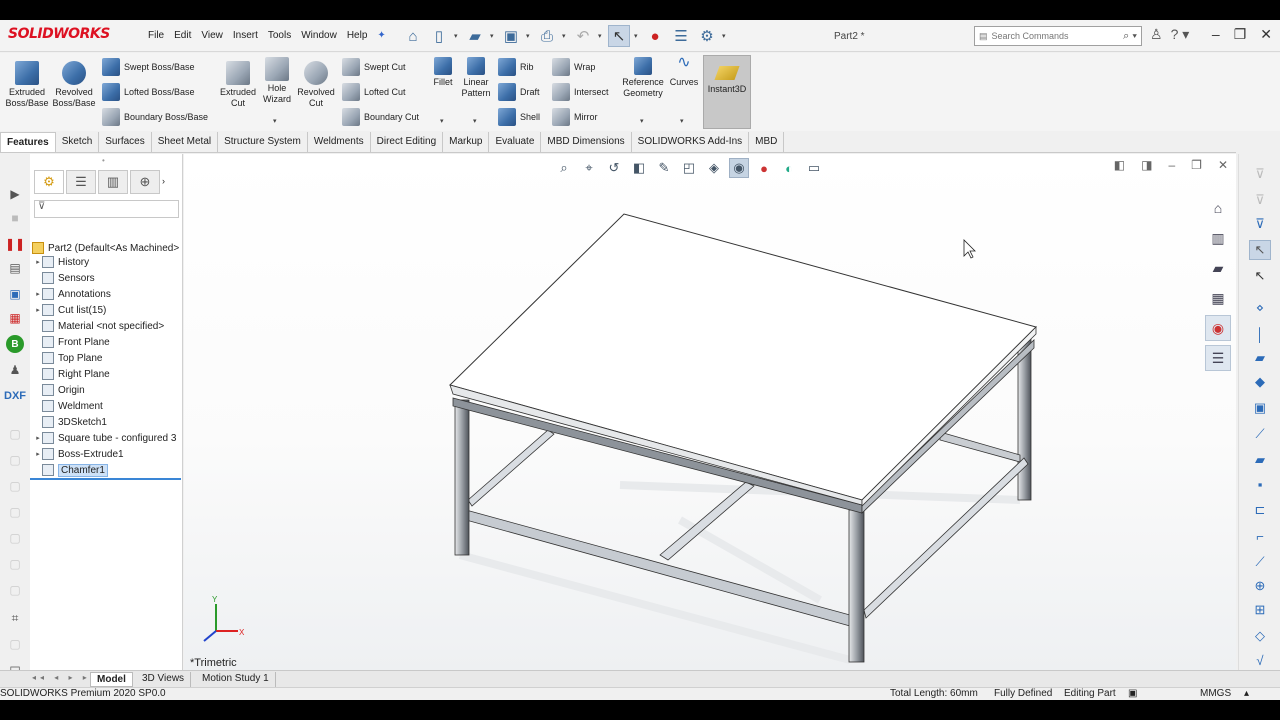 Image resolution: width=1280 pixels, height=720 pixels. What do you see at coordinates (148, 67) in the screenshot?
I see `swept-boss-button: Swept Boss/Base` at bounding box center [148, 67].